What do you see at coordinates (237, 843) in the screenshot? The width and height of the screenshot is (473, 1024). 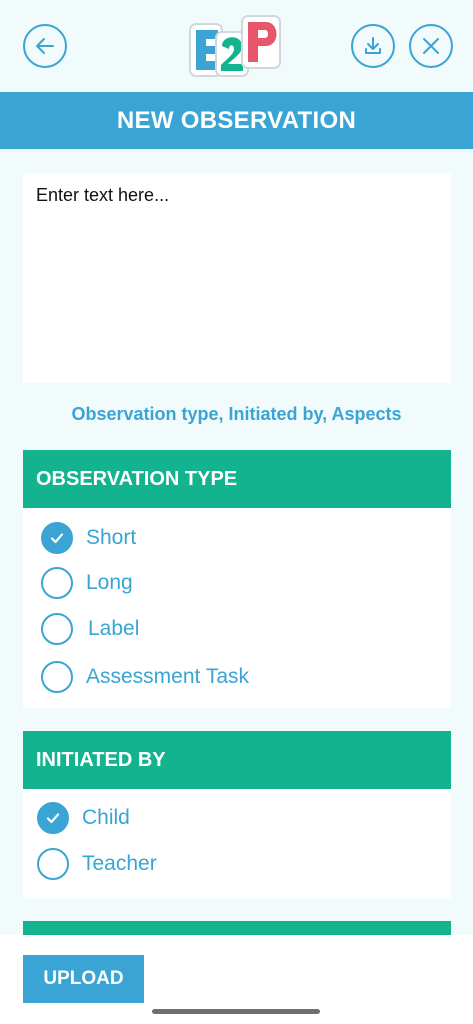 I see `initiated-by-options: Child Teacher` at bounding box center [237, 843].